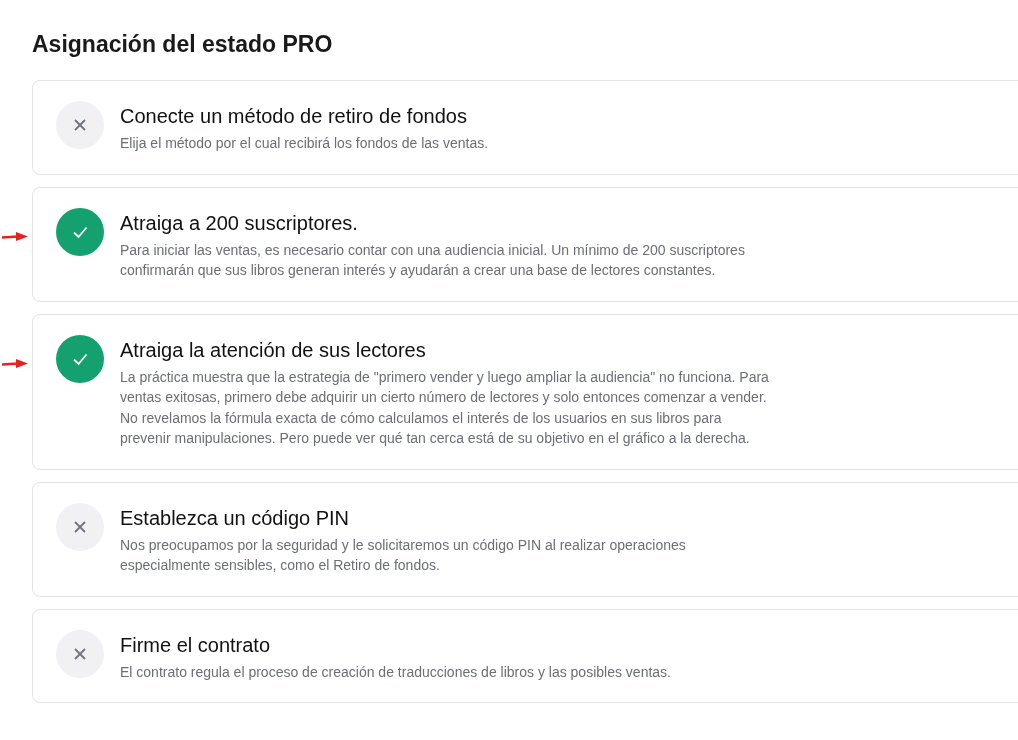 Image resolution: width=1018 pixels, height=740 pixels. Describe the element at coordinates (239, 223) in the screenshot. I see `step-title: Atraiga a 200 suscriptores.` at that location.